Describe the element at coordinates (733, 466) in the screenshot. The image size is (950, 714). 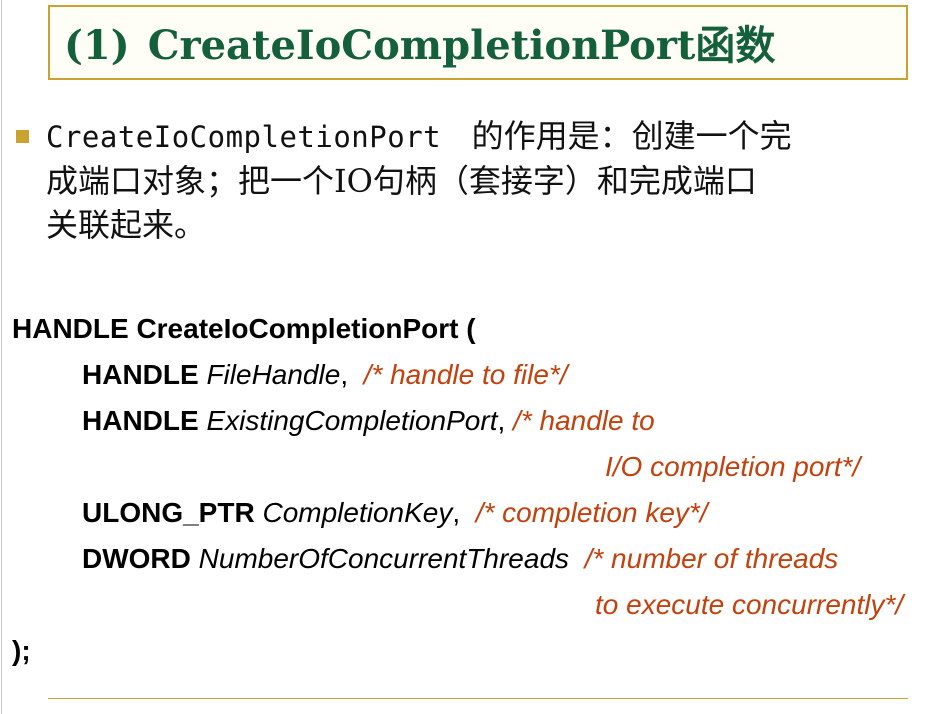
I see `param-comment-continuation: I/O completion port*/` at that location.